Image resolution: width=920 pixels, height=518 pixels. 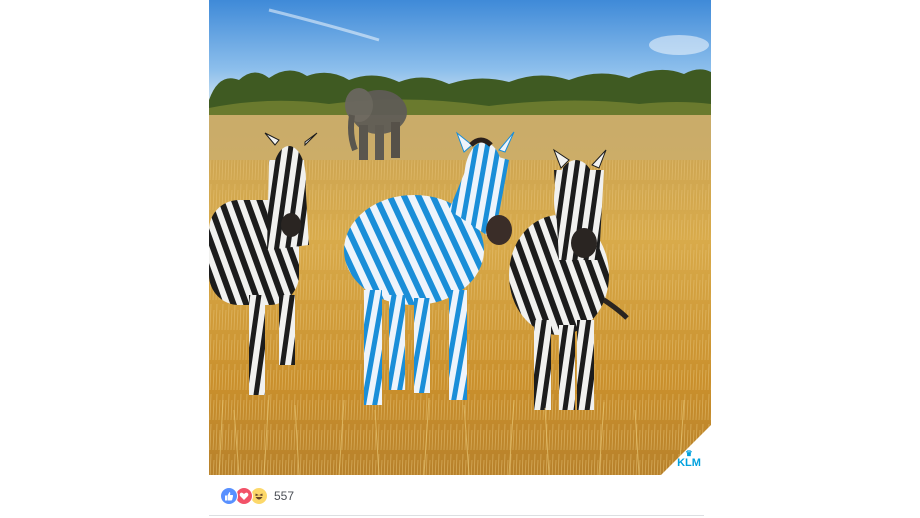 I want to click on like-icon, so click(x=229, y=496).